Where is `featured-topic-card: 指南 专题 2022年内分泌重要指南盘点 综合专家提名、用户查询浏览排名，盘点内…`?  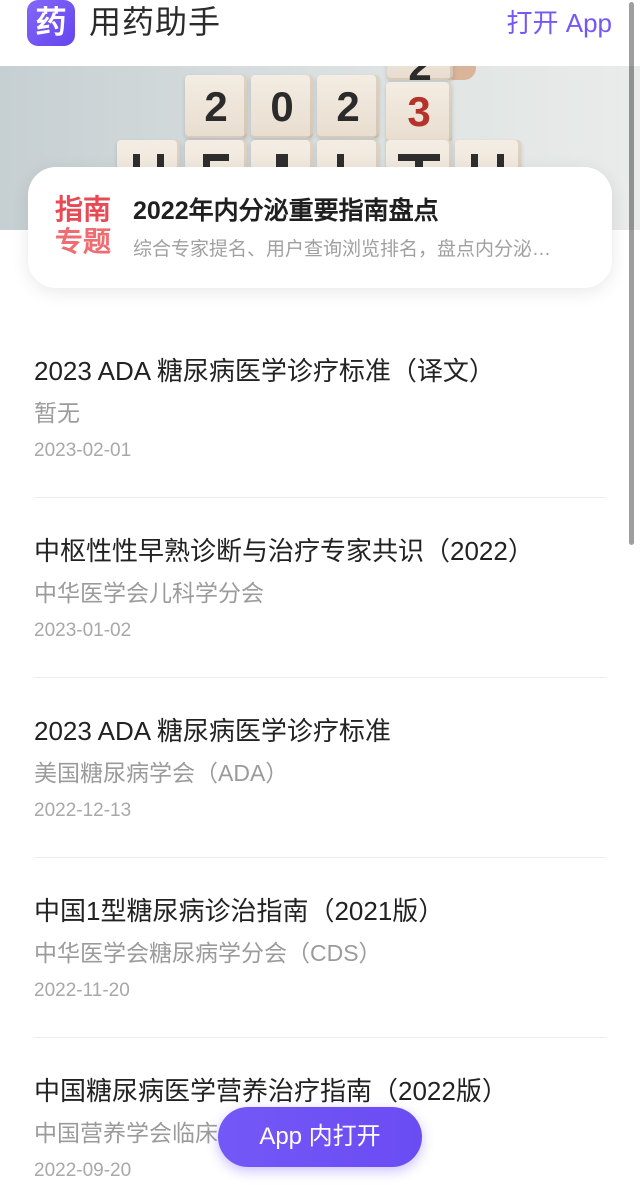
featured-topic-card: 指南 专题 2022年内分泌重要指南盘点 综合专家提名、用户查询浏览排名，盘点内… is located at coordinates (320, 227).